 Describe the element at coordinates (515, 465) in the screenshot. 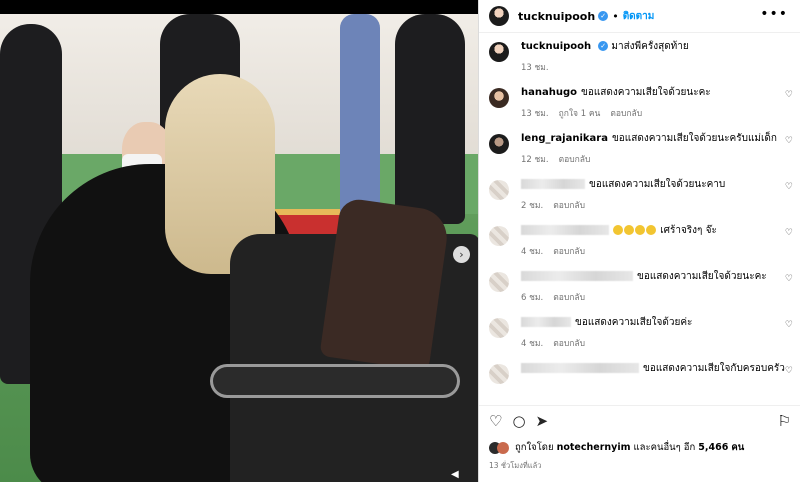

I see `post-date: 13 ชั่วโมงที่แล้ว` at that location.